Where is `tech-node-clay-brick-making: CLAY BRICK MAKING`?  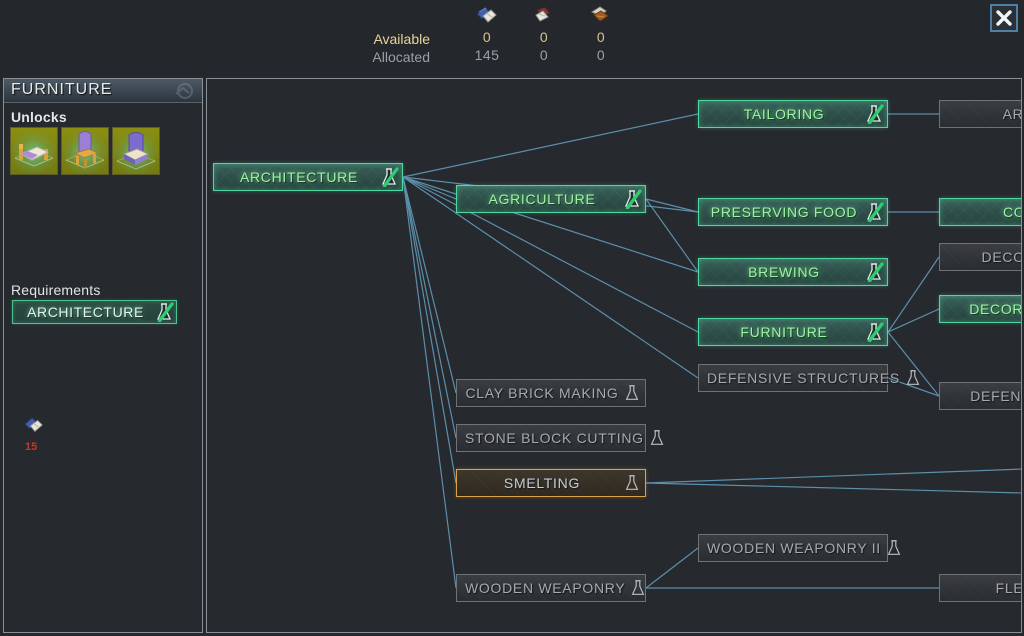
tech-node-clay-brick-making: CLAY BRICK MAKING is located at coordinates (551, 393).